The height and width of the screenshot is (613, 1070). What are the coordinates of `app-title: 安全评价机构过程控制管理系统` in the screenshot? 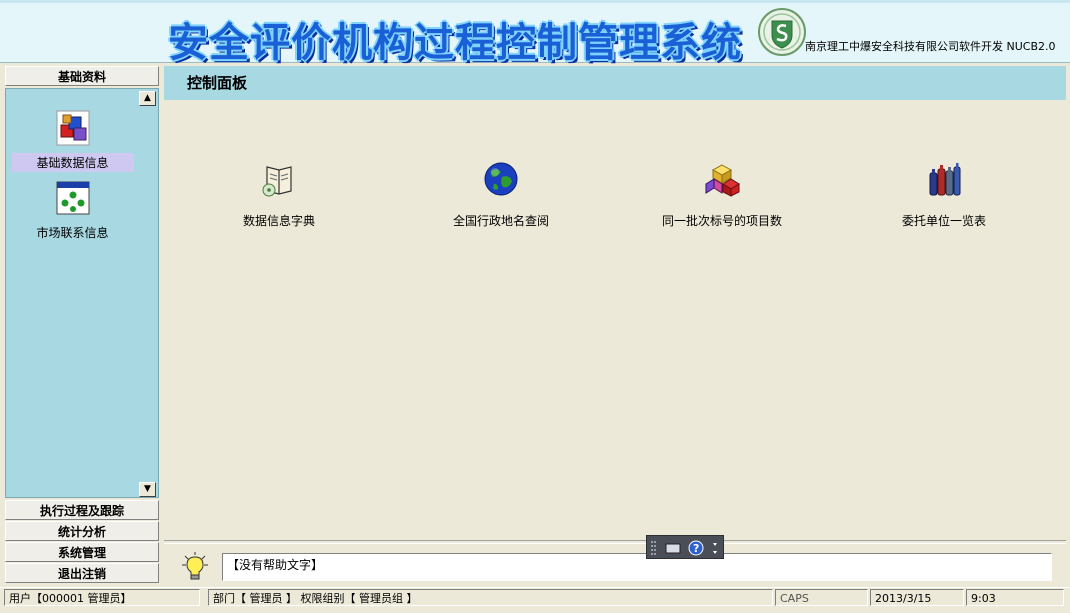 It's located at (455, 43).